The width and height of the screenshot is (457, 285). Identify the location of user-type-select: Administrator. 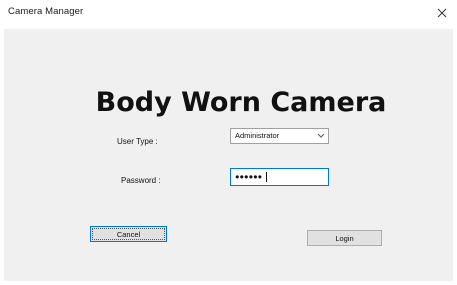
(279, 136).